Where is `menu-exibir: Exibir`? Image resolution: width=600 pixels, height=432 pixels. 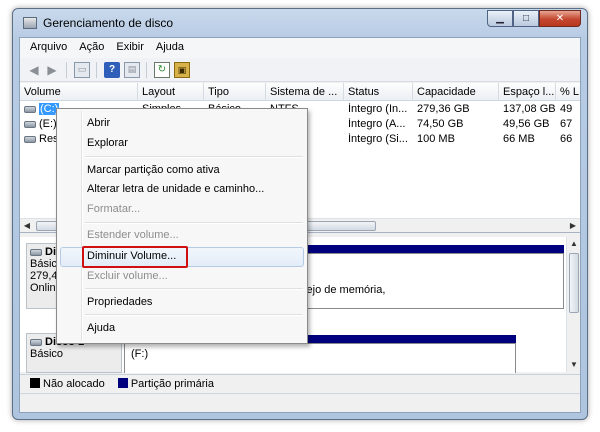 menu-exibir: Exibir is located at coordinates (130, 48).